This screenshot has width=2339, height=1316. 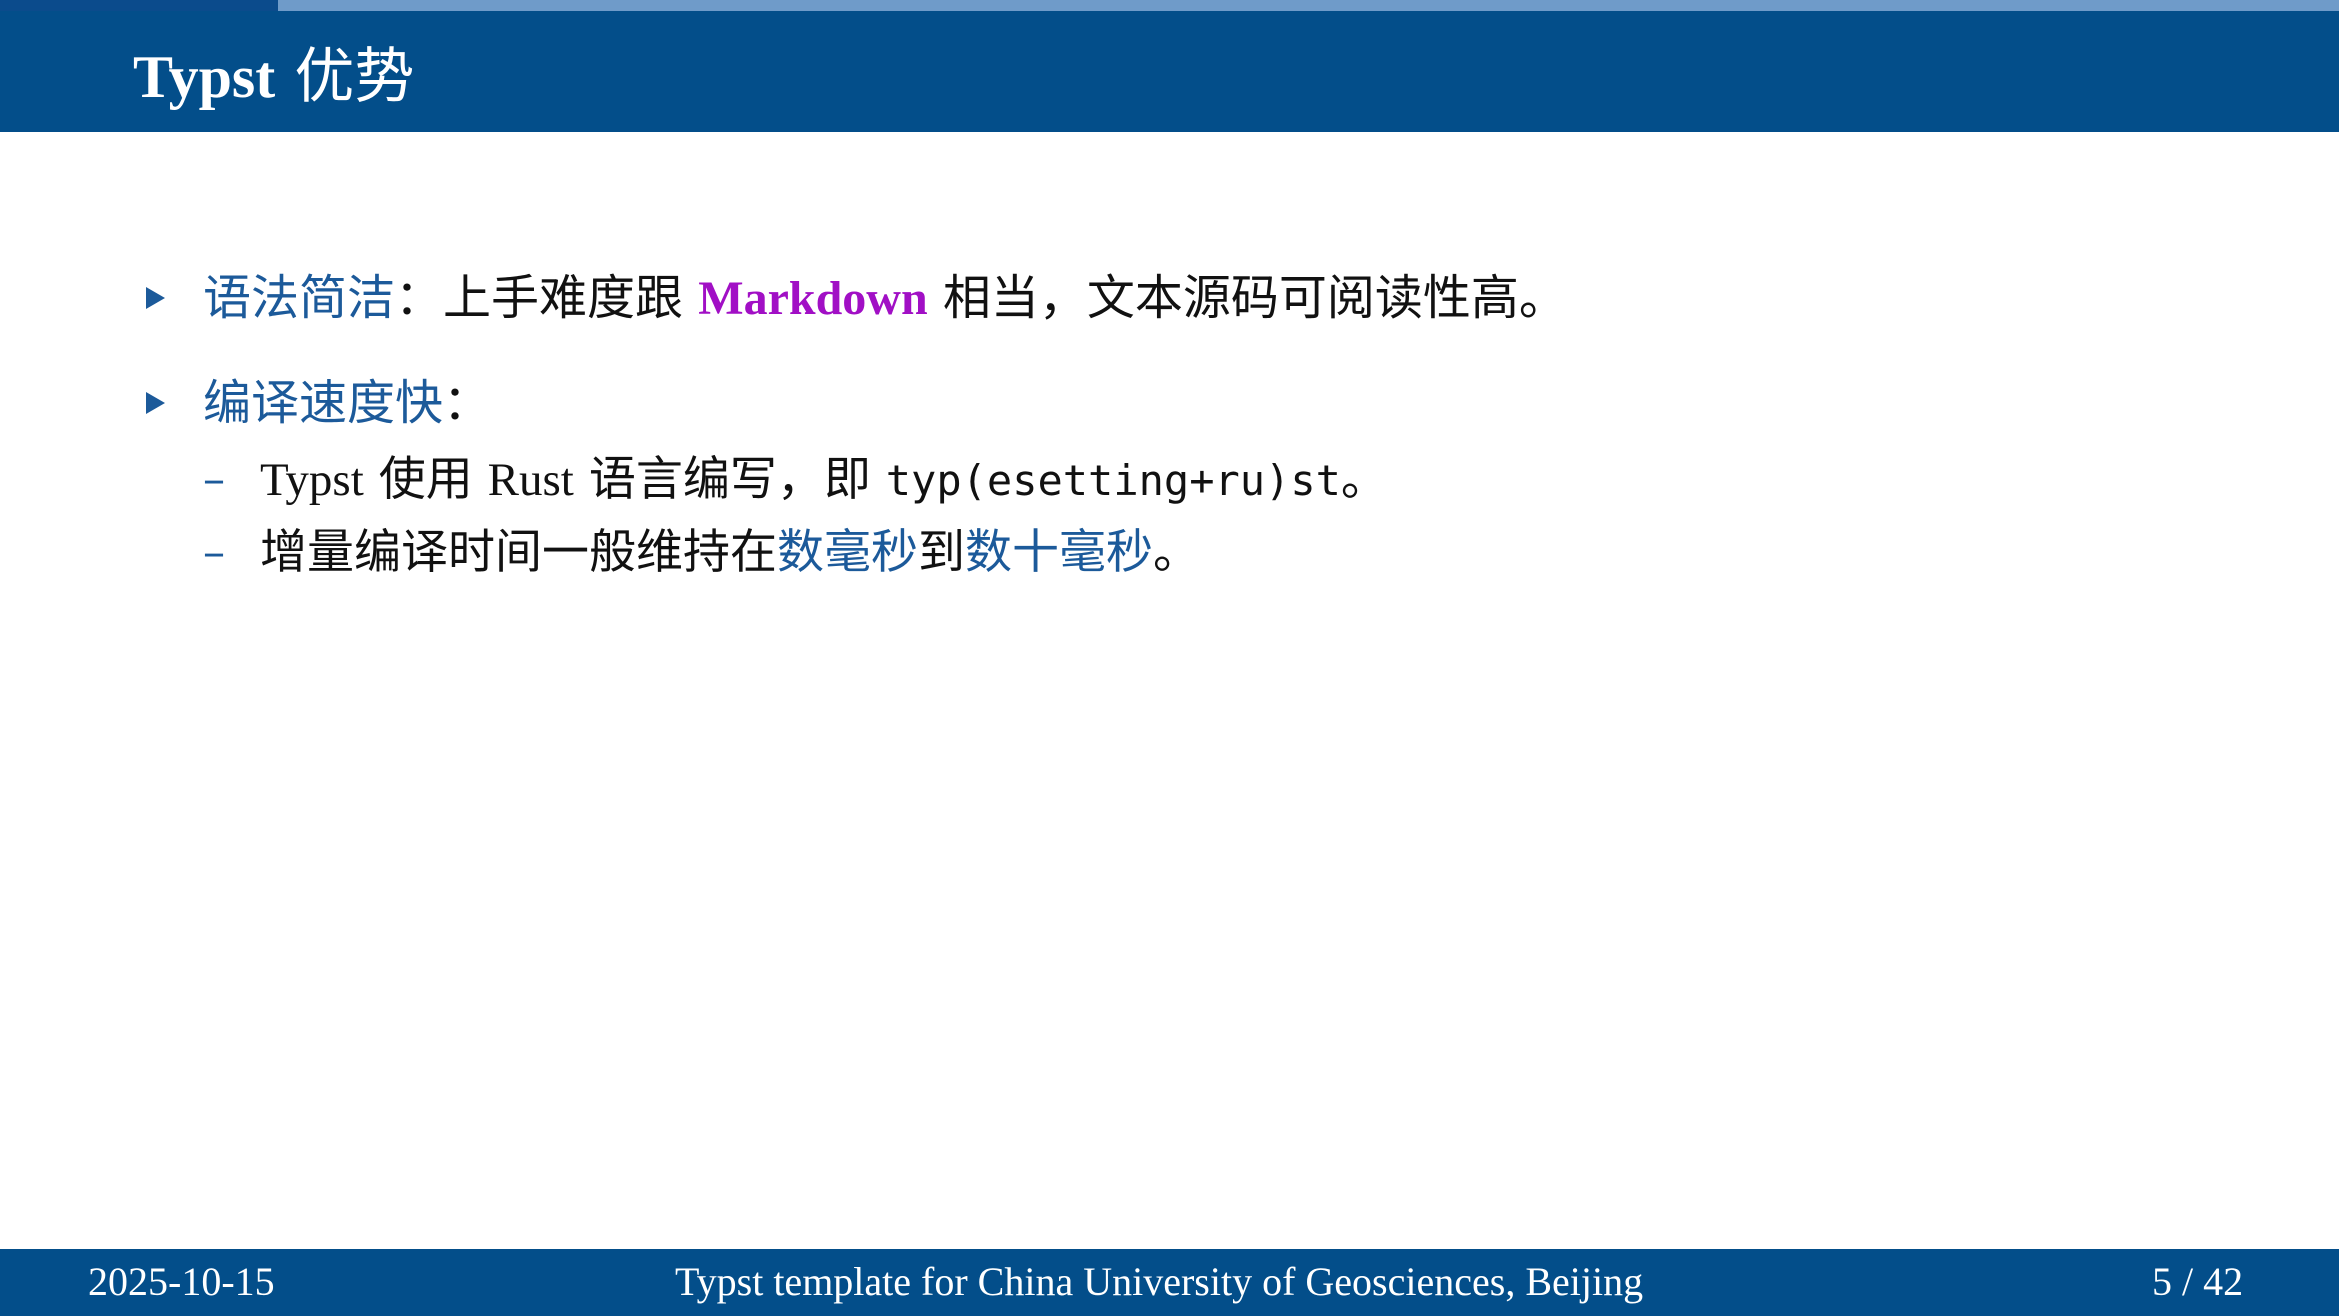 What do you see at coordinates (1059, 552) in the screenshot?
I see `highlight-tens-ms: 数十毫秒` at bounding box center [1059, 552].